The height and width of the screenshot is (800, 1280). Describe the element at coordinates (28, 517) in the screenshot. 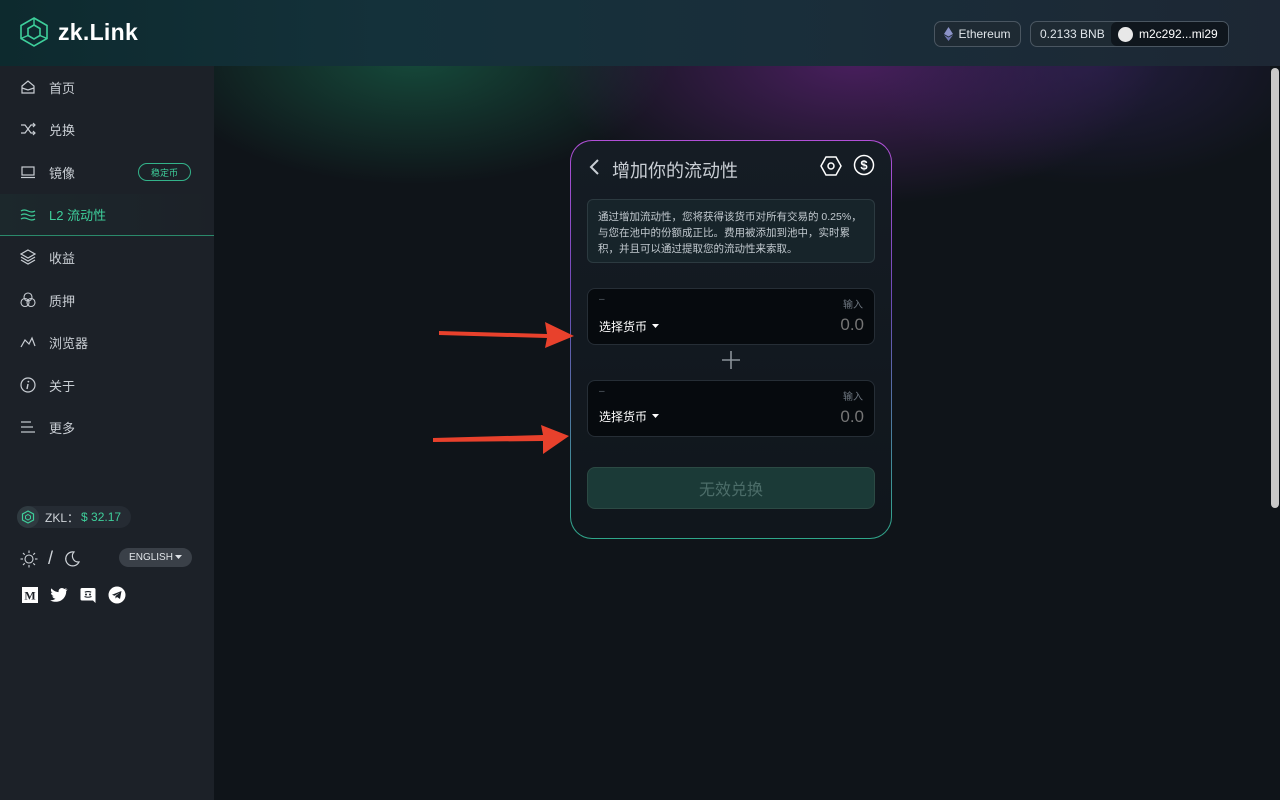

I see `zkl-coin-icon` at that location.